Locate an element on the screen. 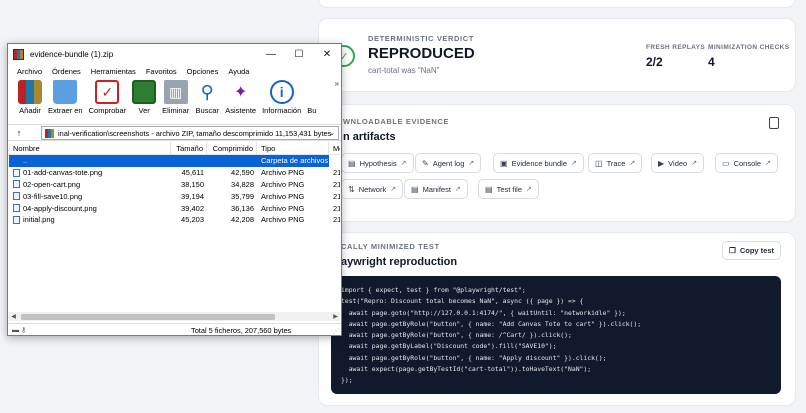  status-text: Total 5 ficheros, 207,560 bytes is located at coordinates (241, 330).